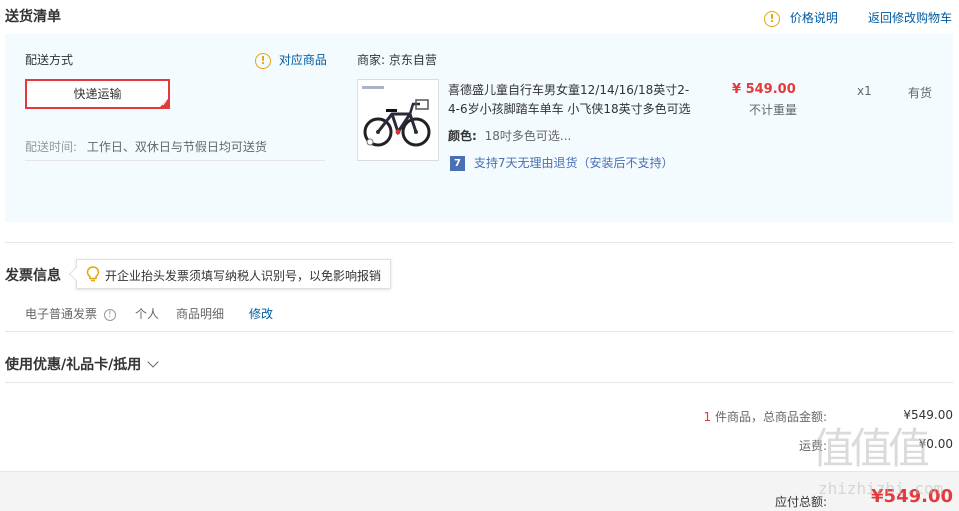  I want to click on invoice-personal: 个人, so click(147, 314).